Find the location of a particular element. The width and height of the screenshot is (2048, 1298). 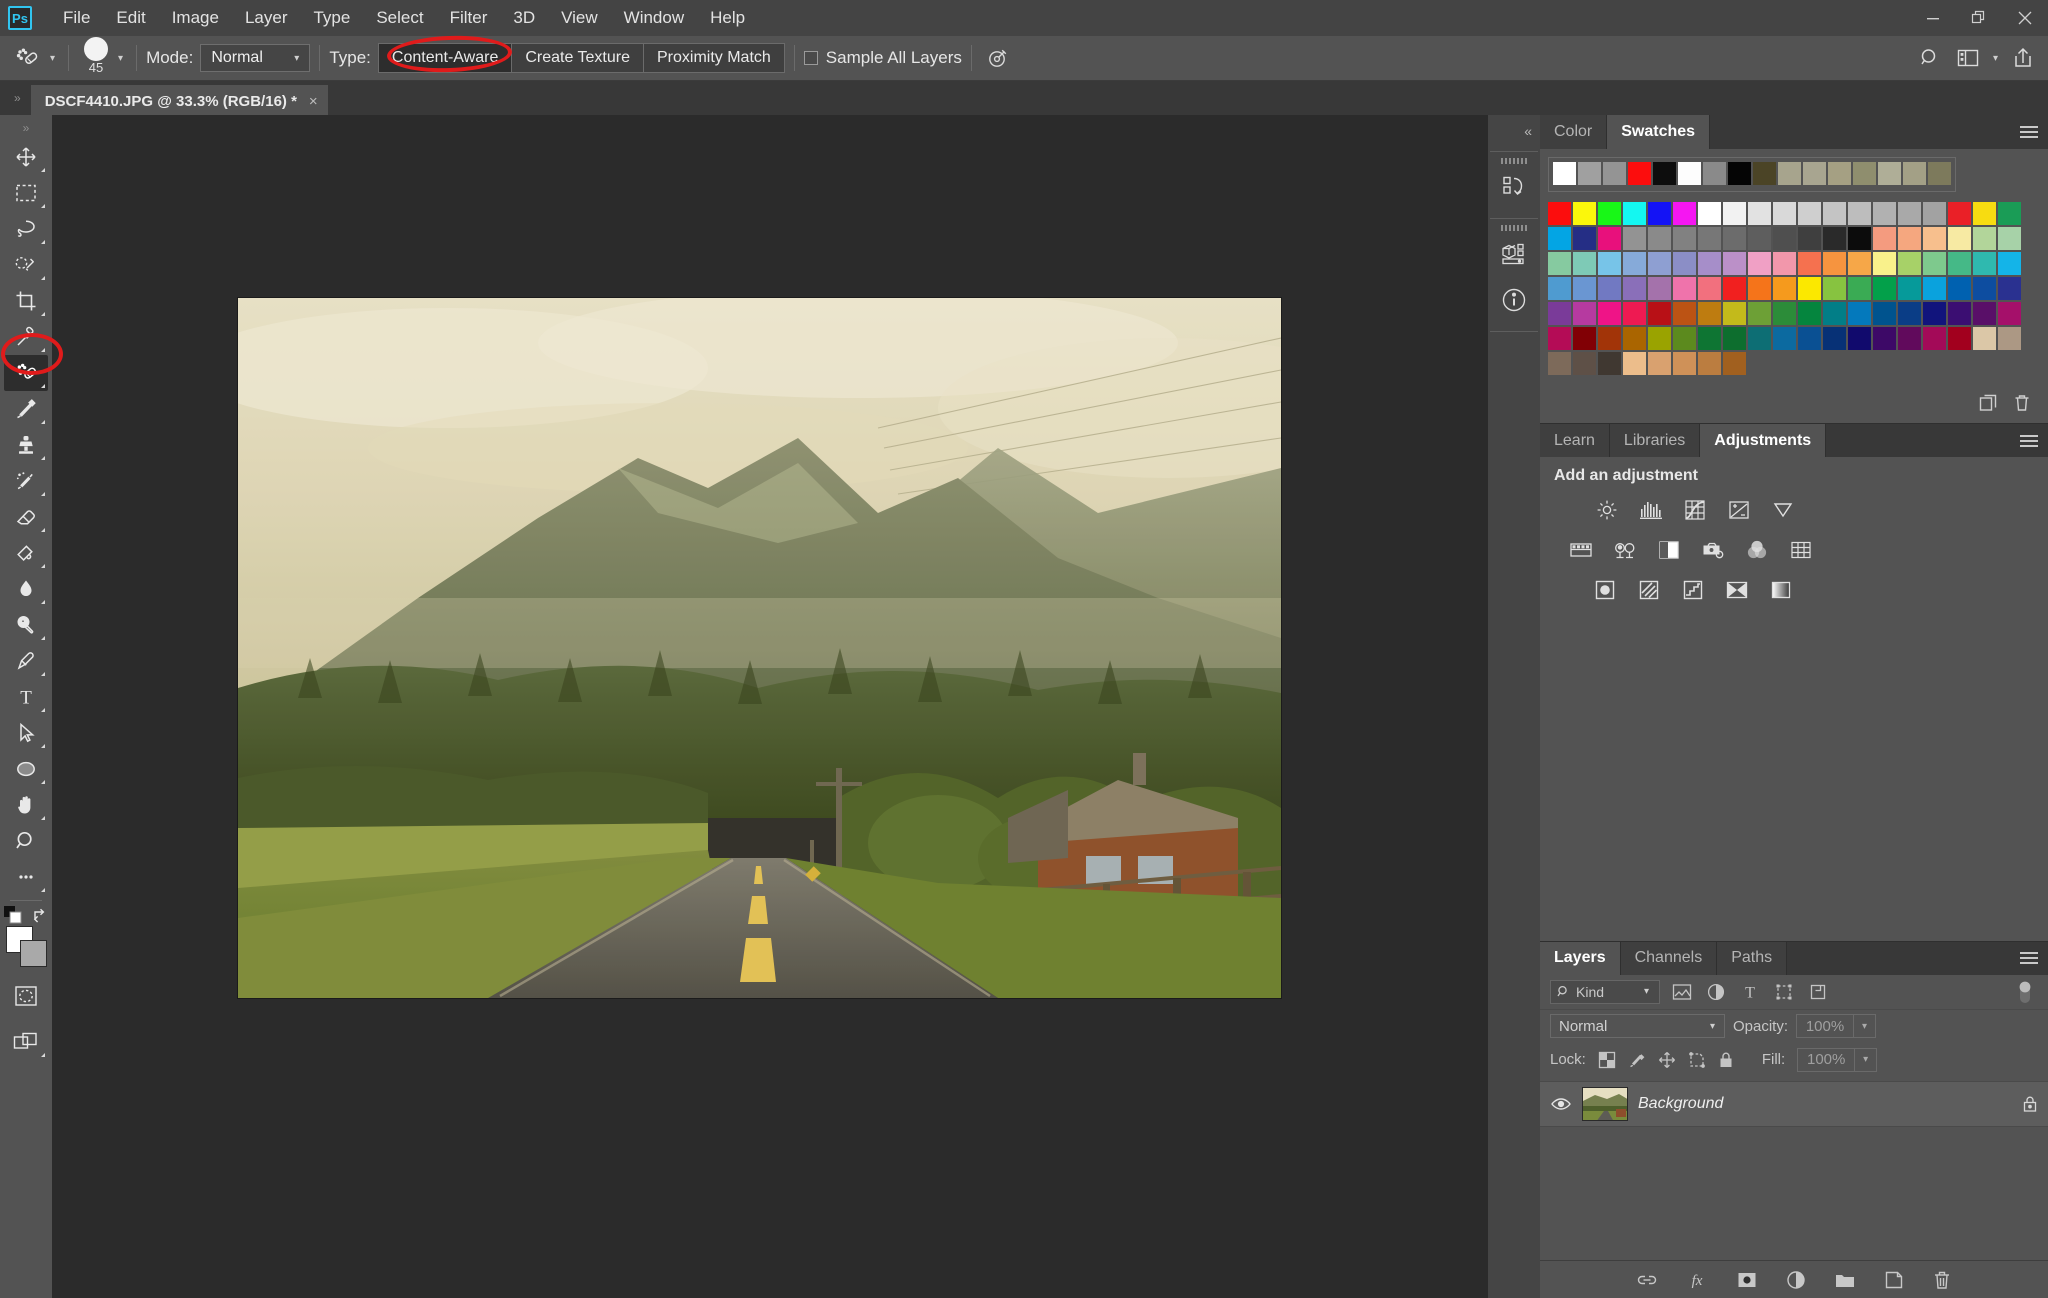

exposure-icon is located at coordinates (1739, 510).